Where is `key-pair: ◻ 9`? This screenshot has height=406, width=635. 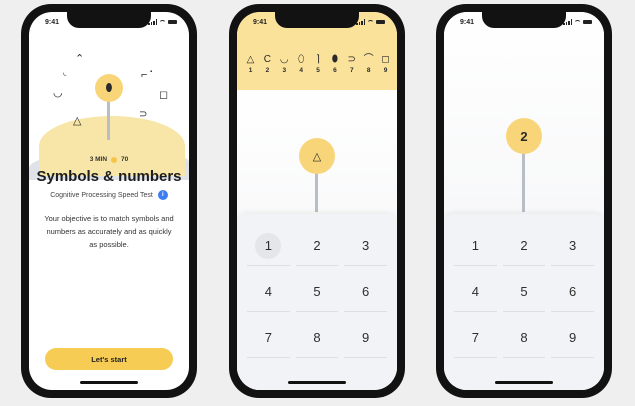
key-pair: ◻ 9 is located at coordinates (385, 64).